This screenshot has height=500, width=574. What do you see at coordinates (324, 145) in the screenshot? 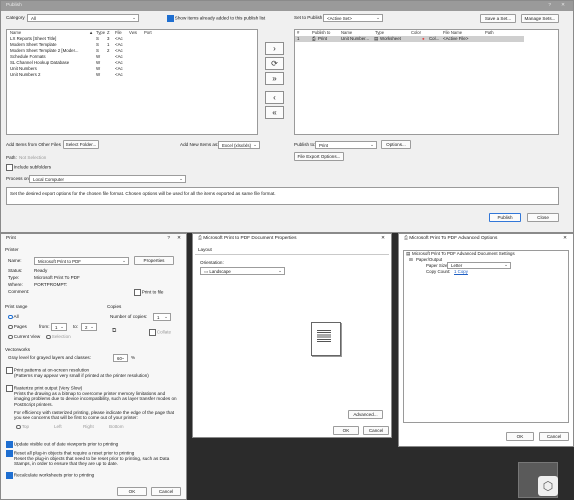
I see `publish-to-value: Print` at bounding box center [324, 145].